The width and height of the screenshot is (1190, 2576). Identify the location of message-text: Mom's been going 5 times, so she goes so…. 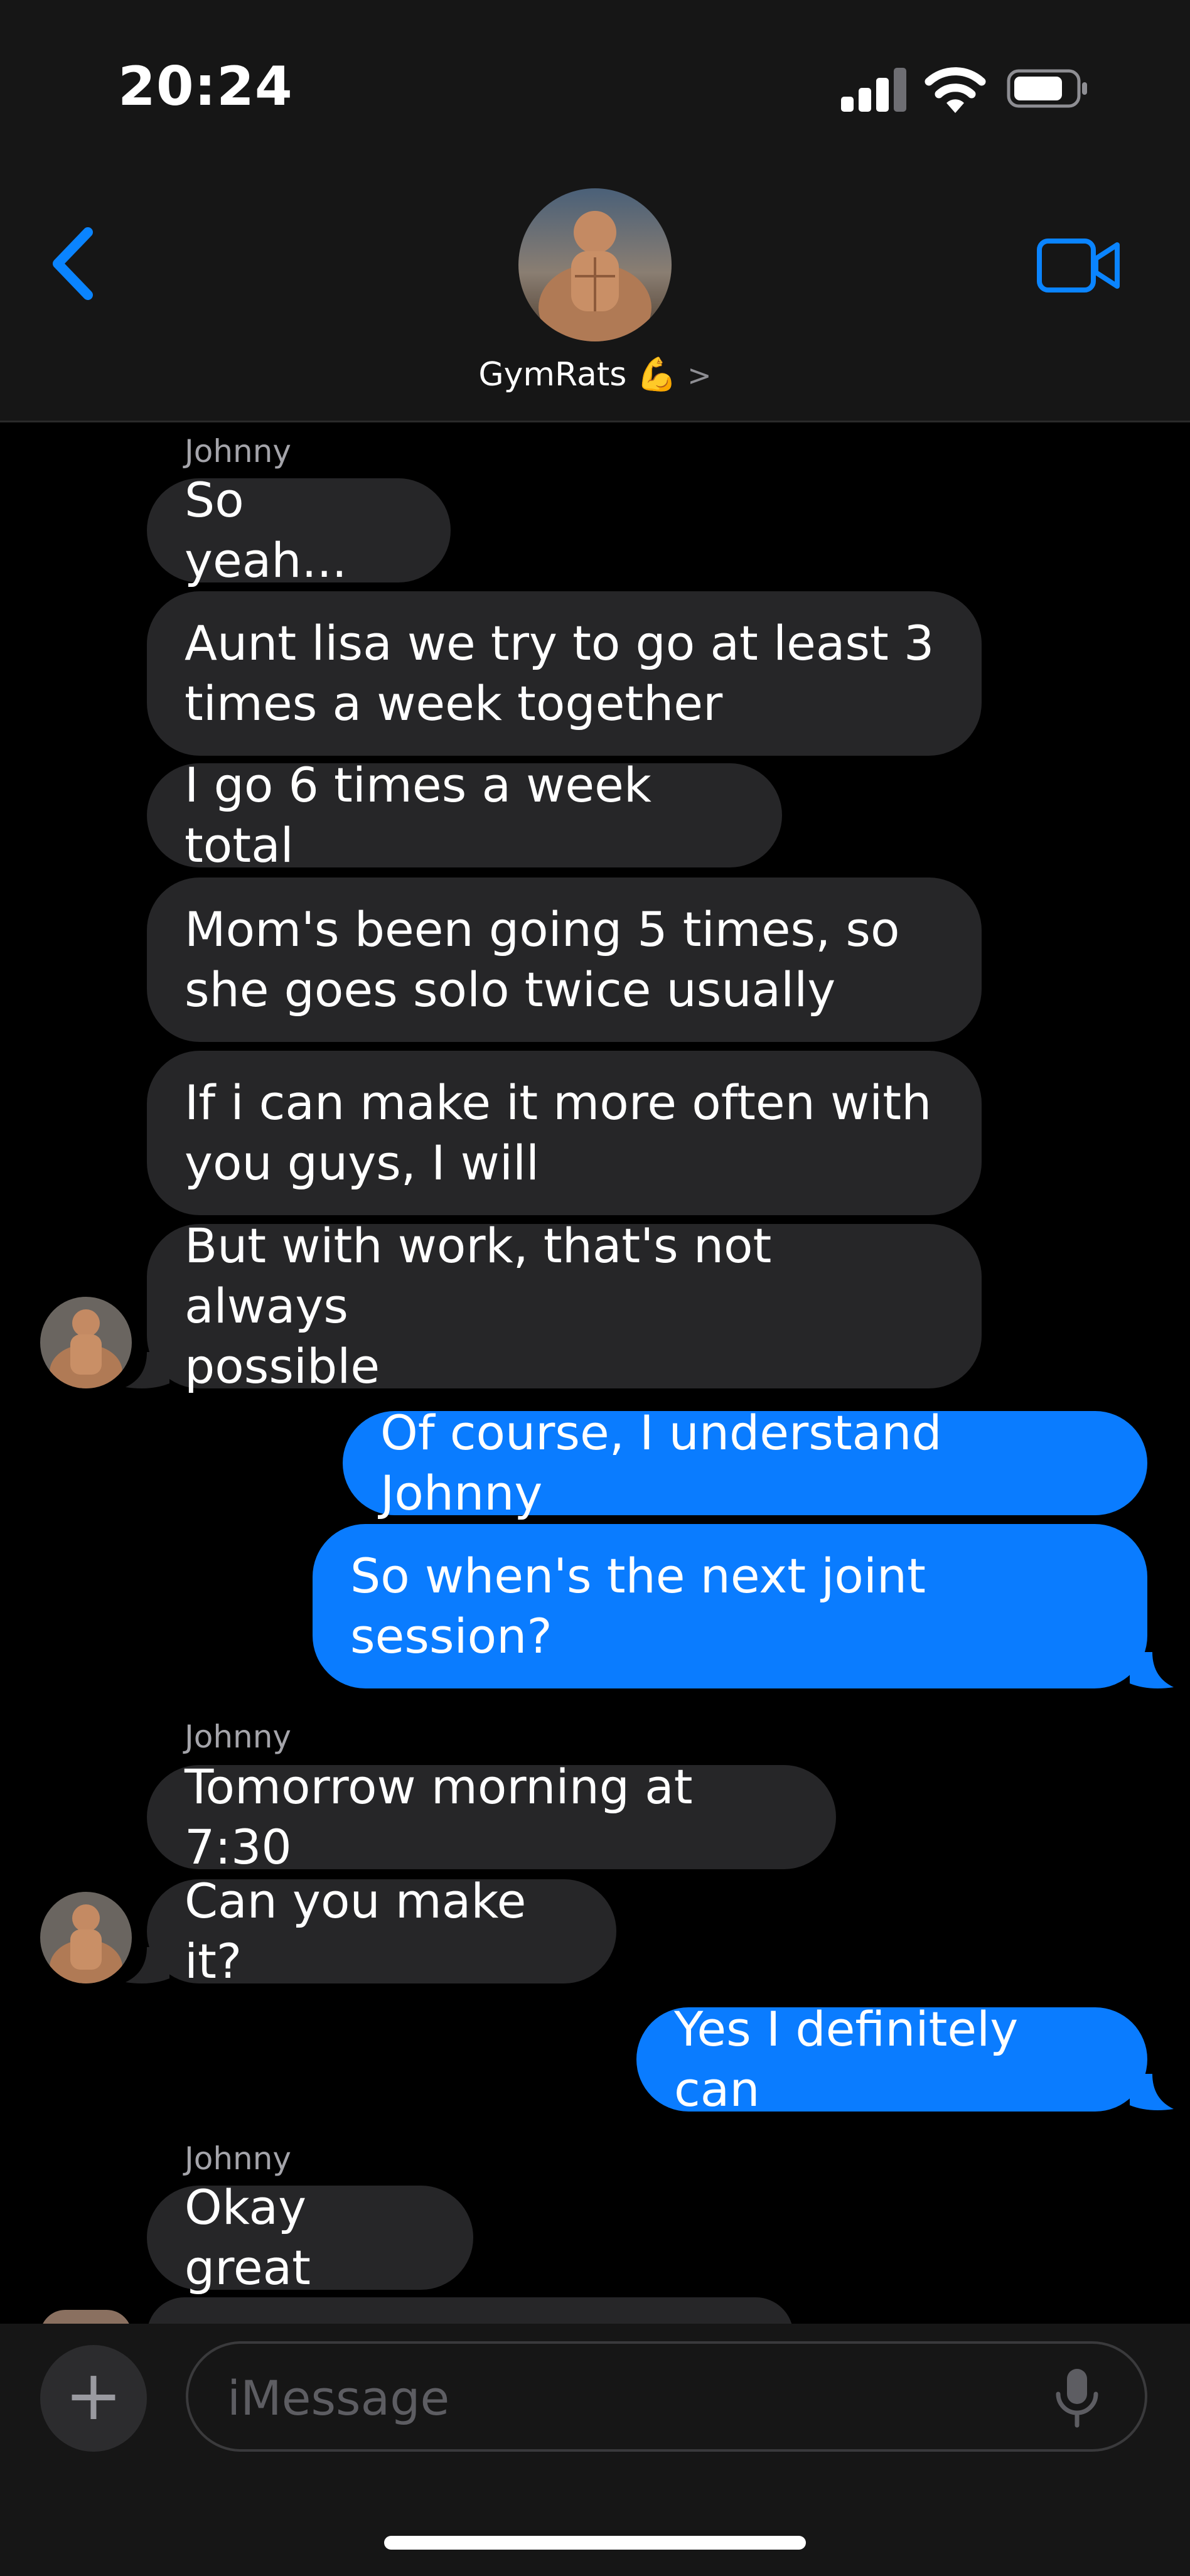
(542, 959).